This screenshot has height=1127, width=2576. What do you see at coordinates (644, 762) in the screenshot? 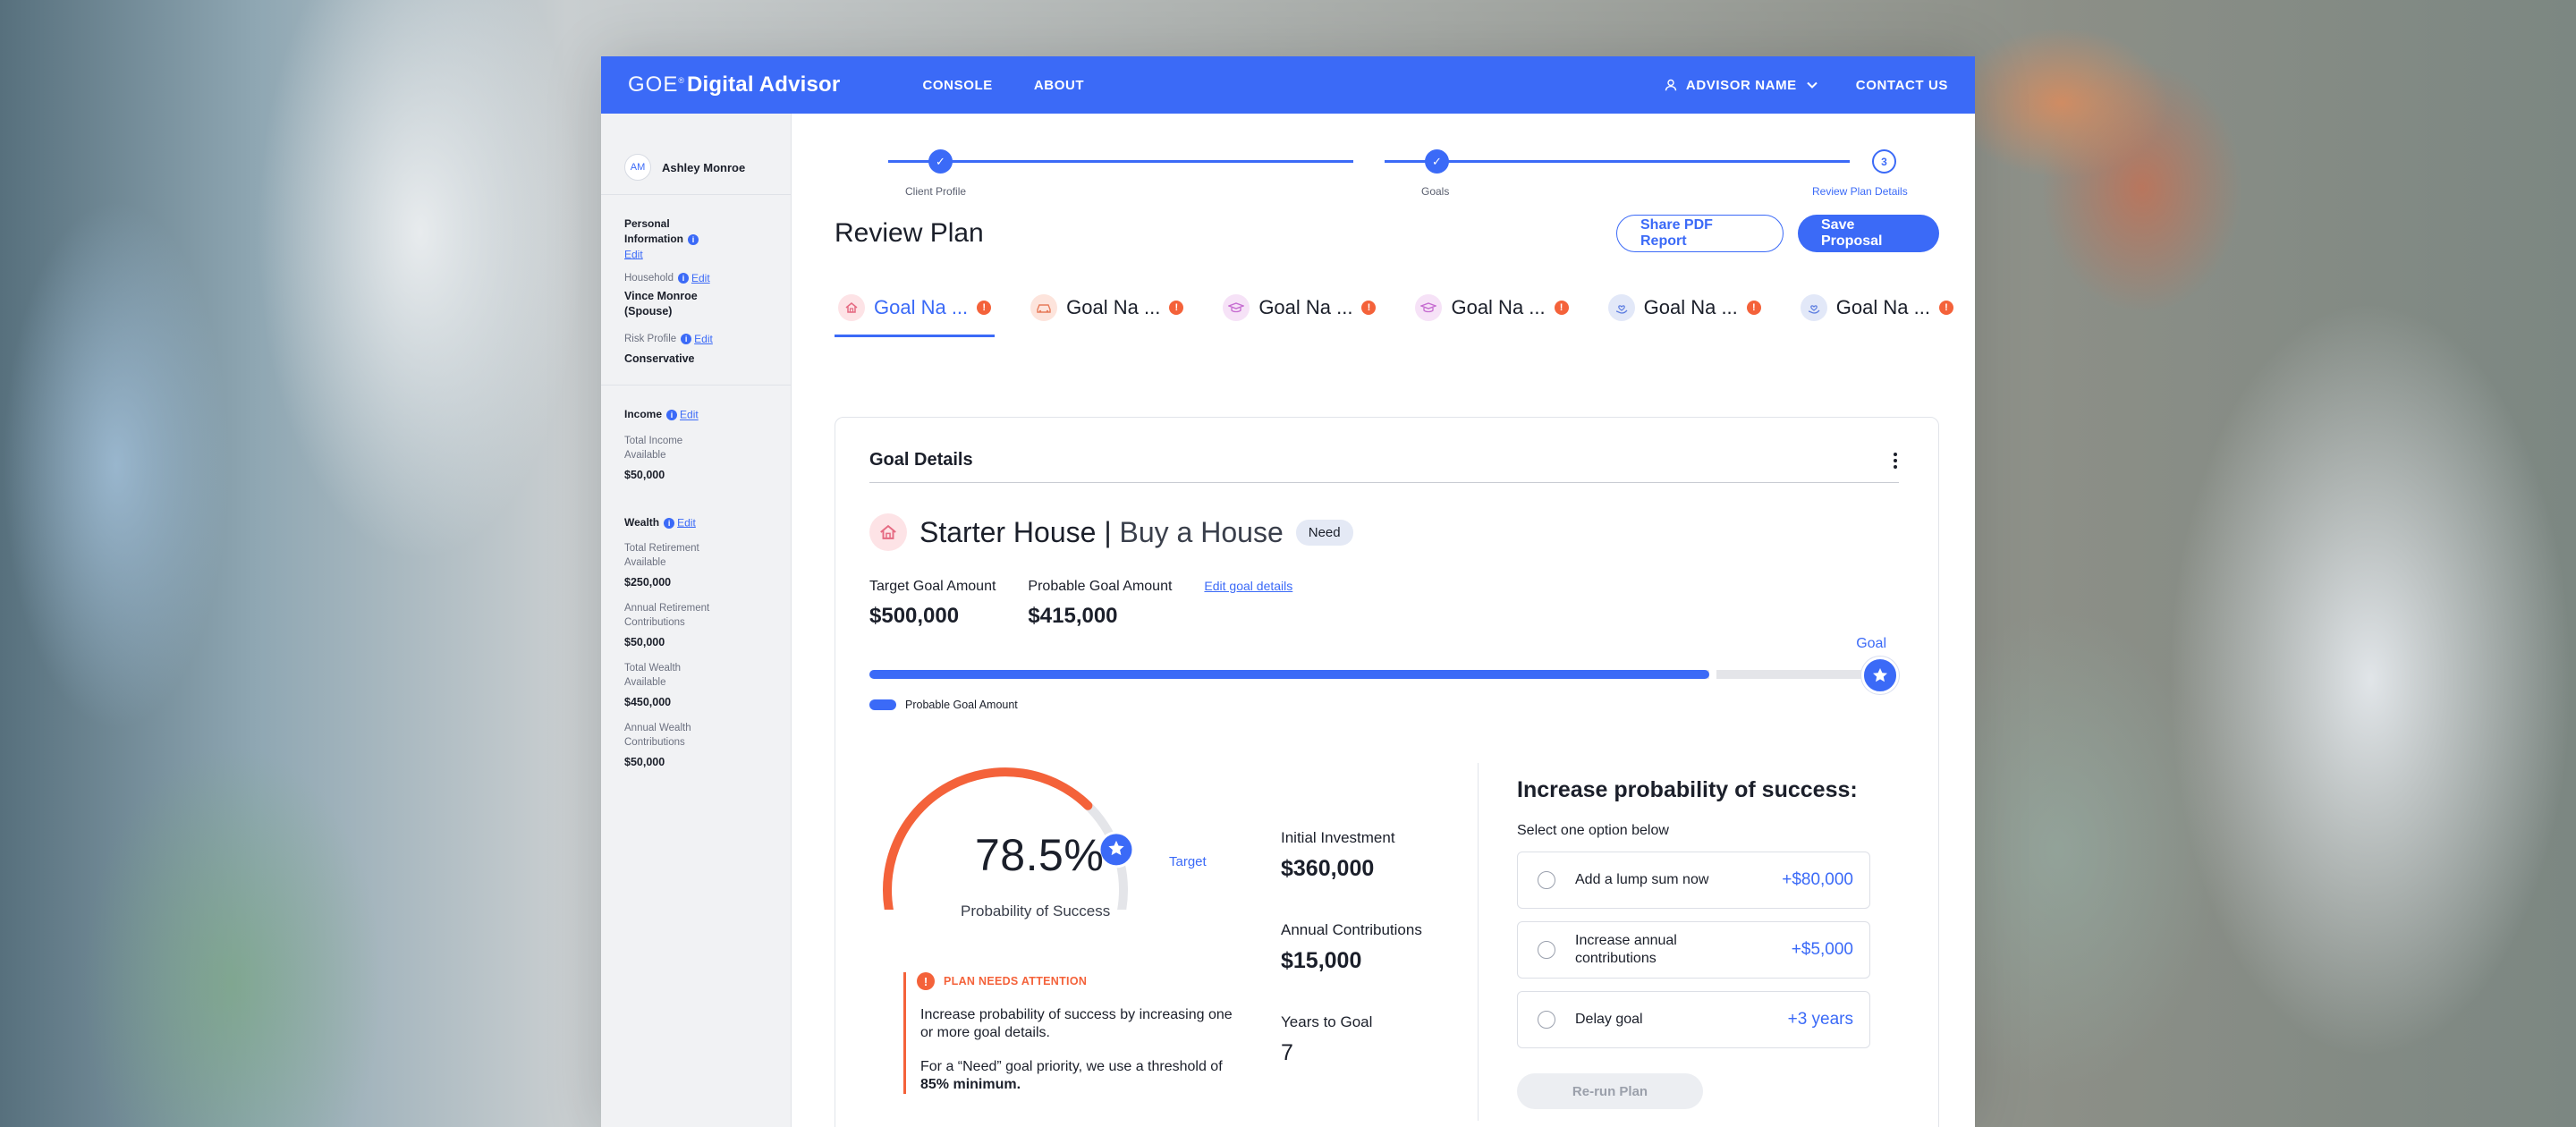
I see `annual-wealth-value: $50,000` at bounding box center [644, 762].